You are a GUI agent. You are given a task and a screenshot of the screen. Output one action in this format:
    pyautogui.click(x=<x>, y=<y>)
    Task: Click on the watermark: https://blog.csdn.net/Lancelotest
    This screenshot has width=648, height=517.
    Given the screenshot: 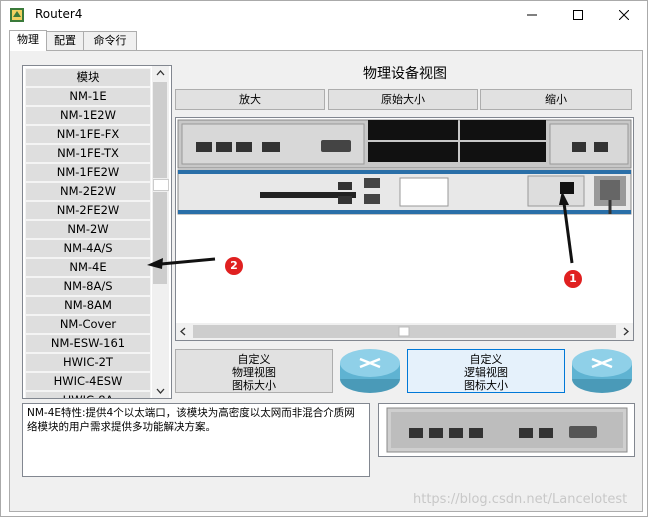 What is the action you would take?
    pyautogui.click(x=520, y=499)
    